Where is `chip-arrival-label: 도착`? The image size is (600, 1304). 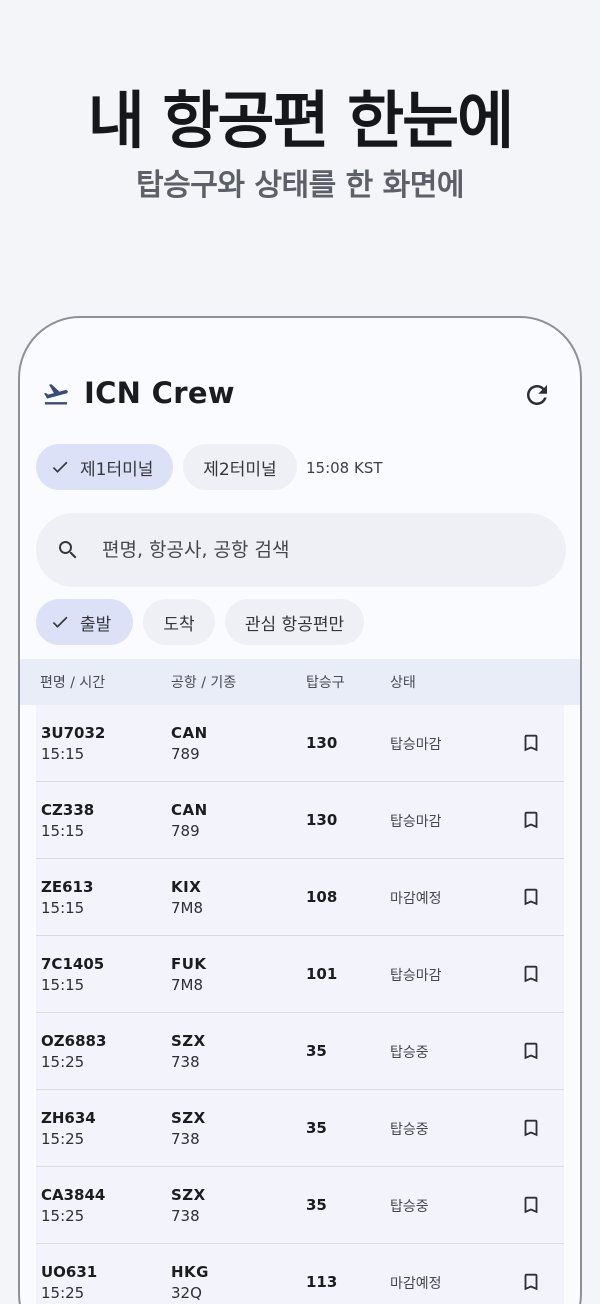
chip-arrival-label: 도착 is located at coordinates (179, 624).